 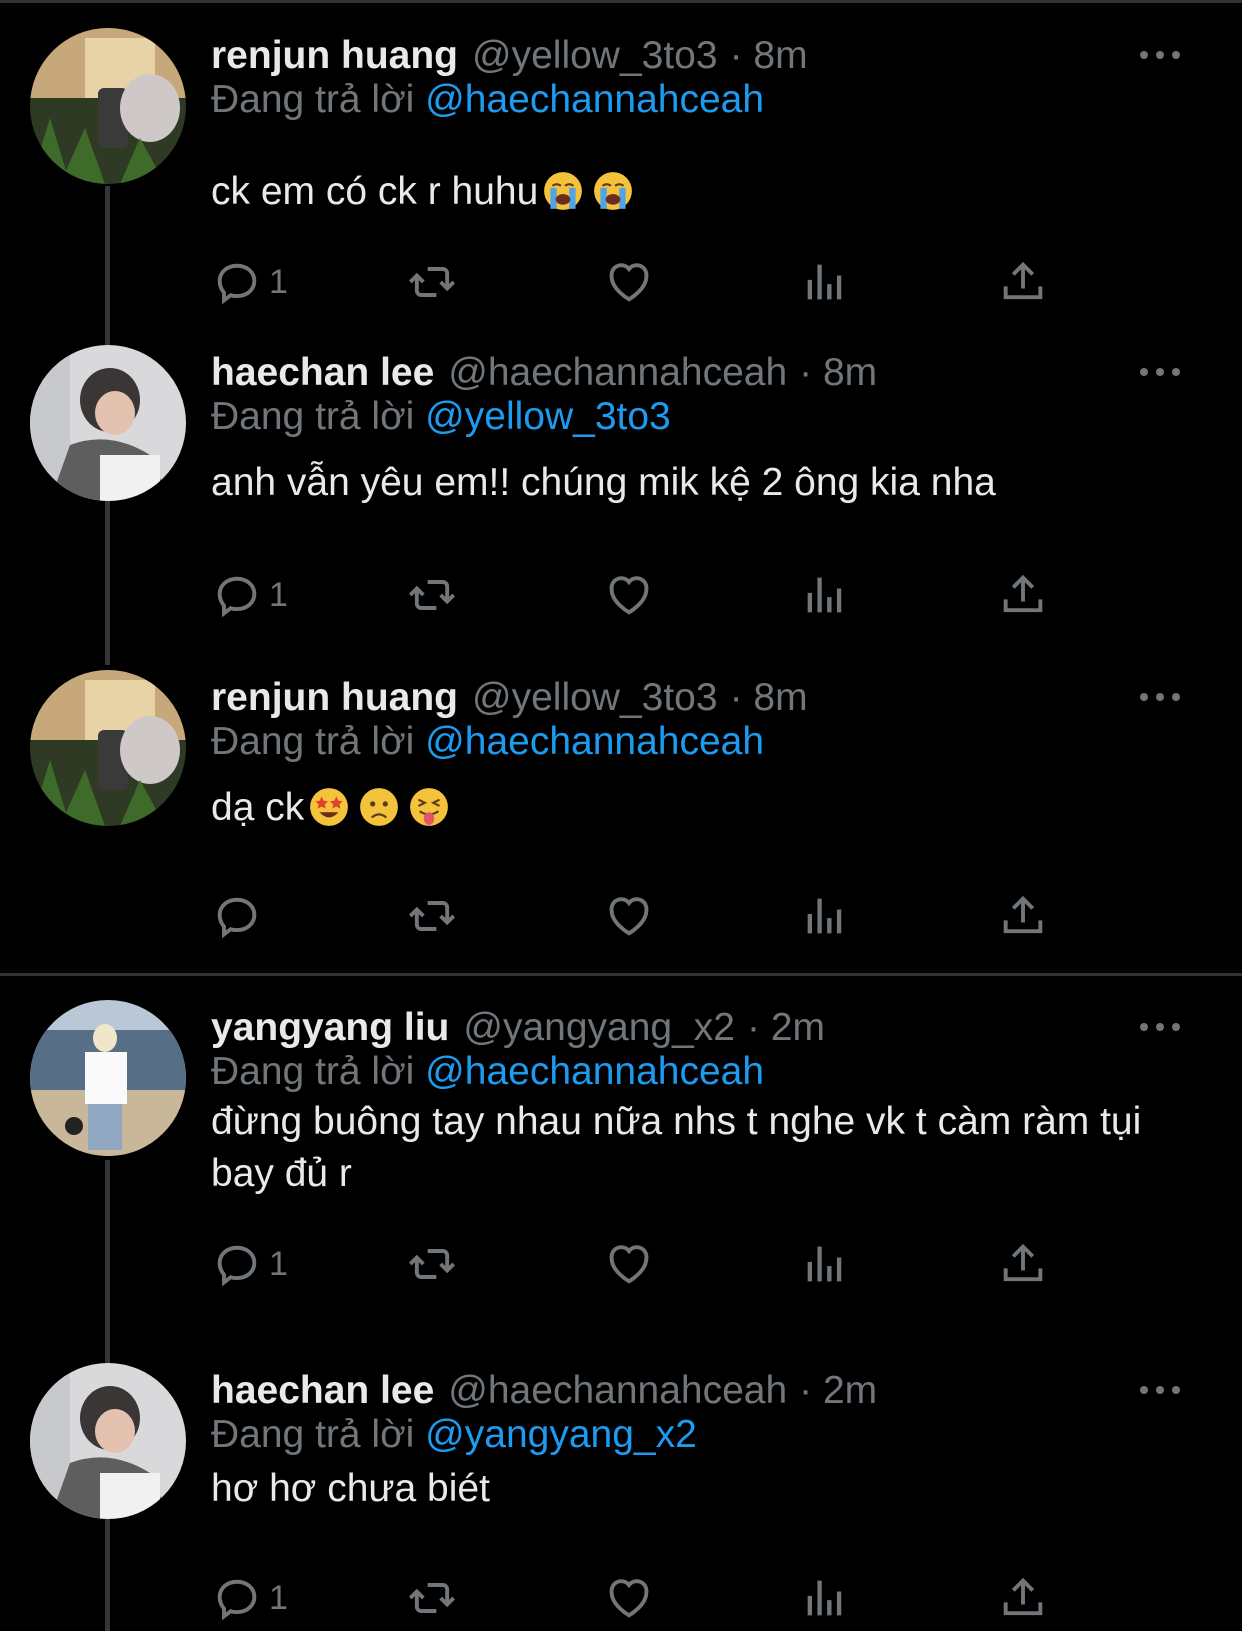 What do you see at coordinates (313, 99) in the screenshot?
I see `reply-prefix: Đang trả lời` at bounding box center [313, 99].